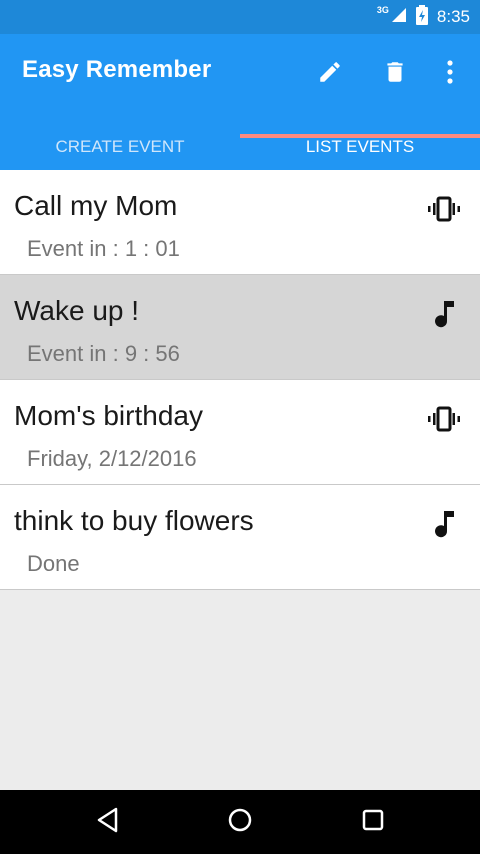  I want to click on back-icon, so click(108, 822).